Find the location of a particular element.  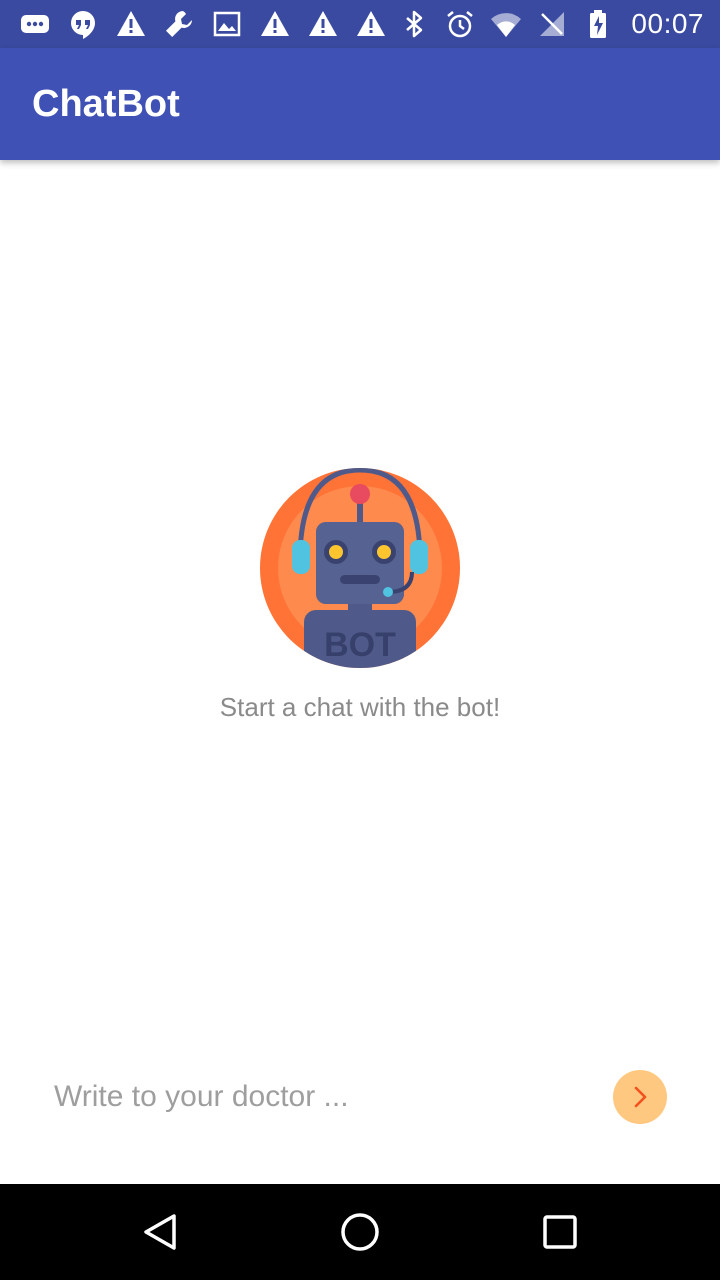

bluetooth-icon is located at coordinates (414, 24).